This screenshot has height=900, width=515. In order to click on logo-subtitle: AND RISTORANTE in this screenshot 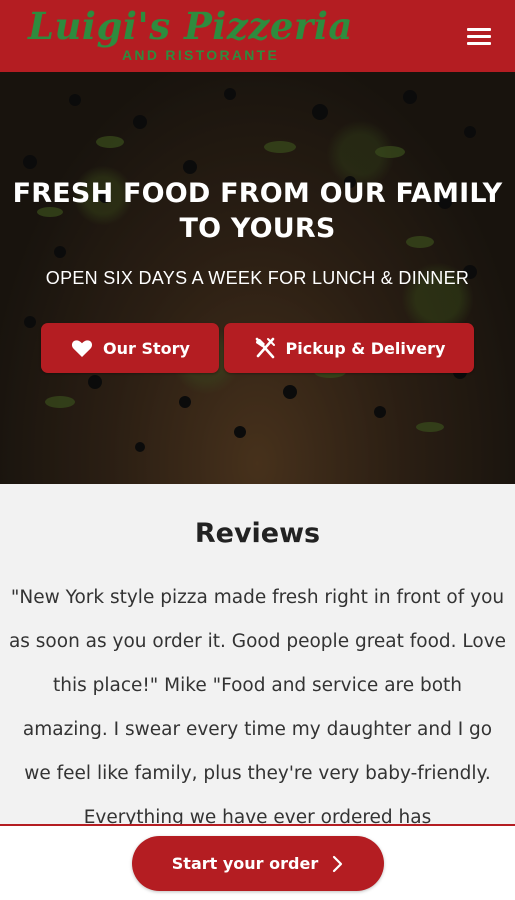, I will do `click(201, 55)`.